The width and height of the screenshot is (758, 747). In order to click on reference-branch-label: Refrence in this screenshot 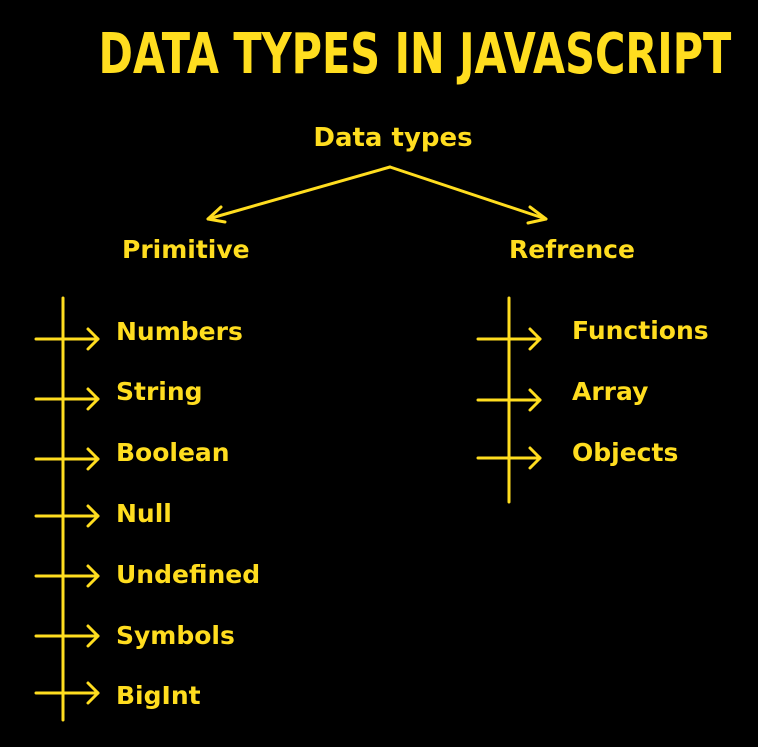, I will do `click(572, 249)`.